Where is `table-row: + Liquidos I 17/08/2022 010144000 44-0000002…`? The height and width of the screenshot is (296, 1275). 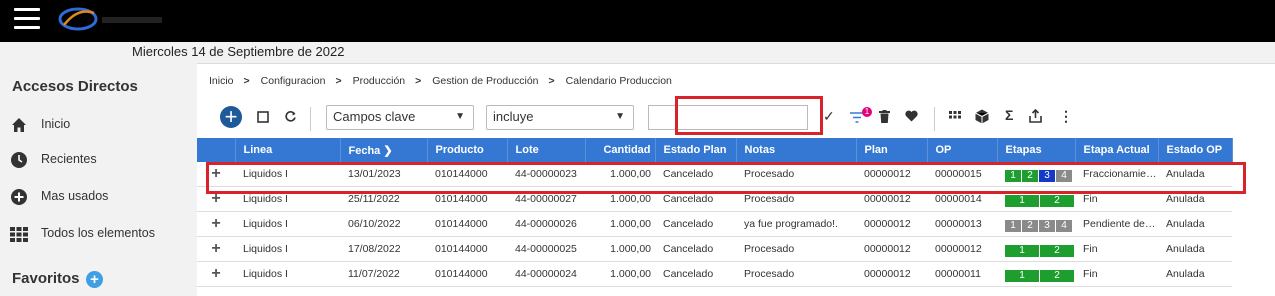 table-row: + Liquidos I 17/08/2022 010144000 44-0000002… is located at coordinates (736, 249).